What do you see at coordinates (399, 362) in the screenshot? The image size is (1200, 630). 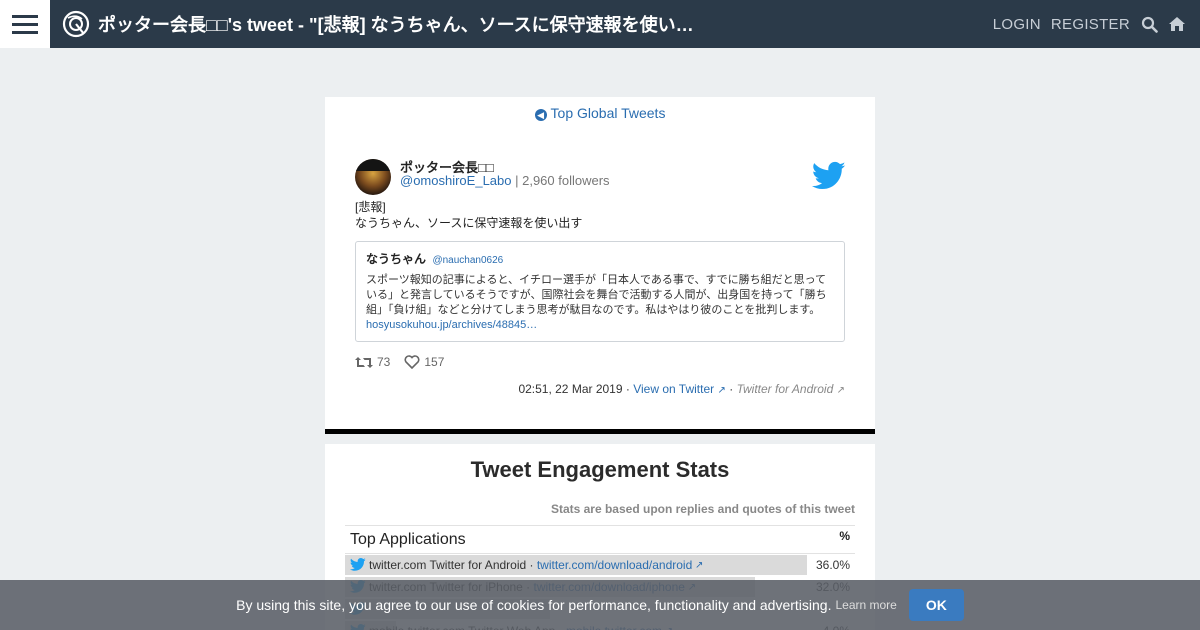 I see `tweet-stats: 73 157` at bounding box center [399, 362].